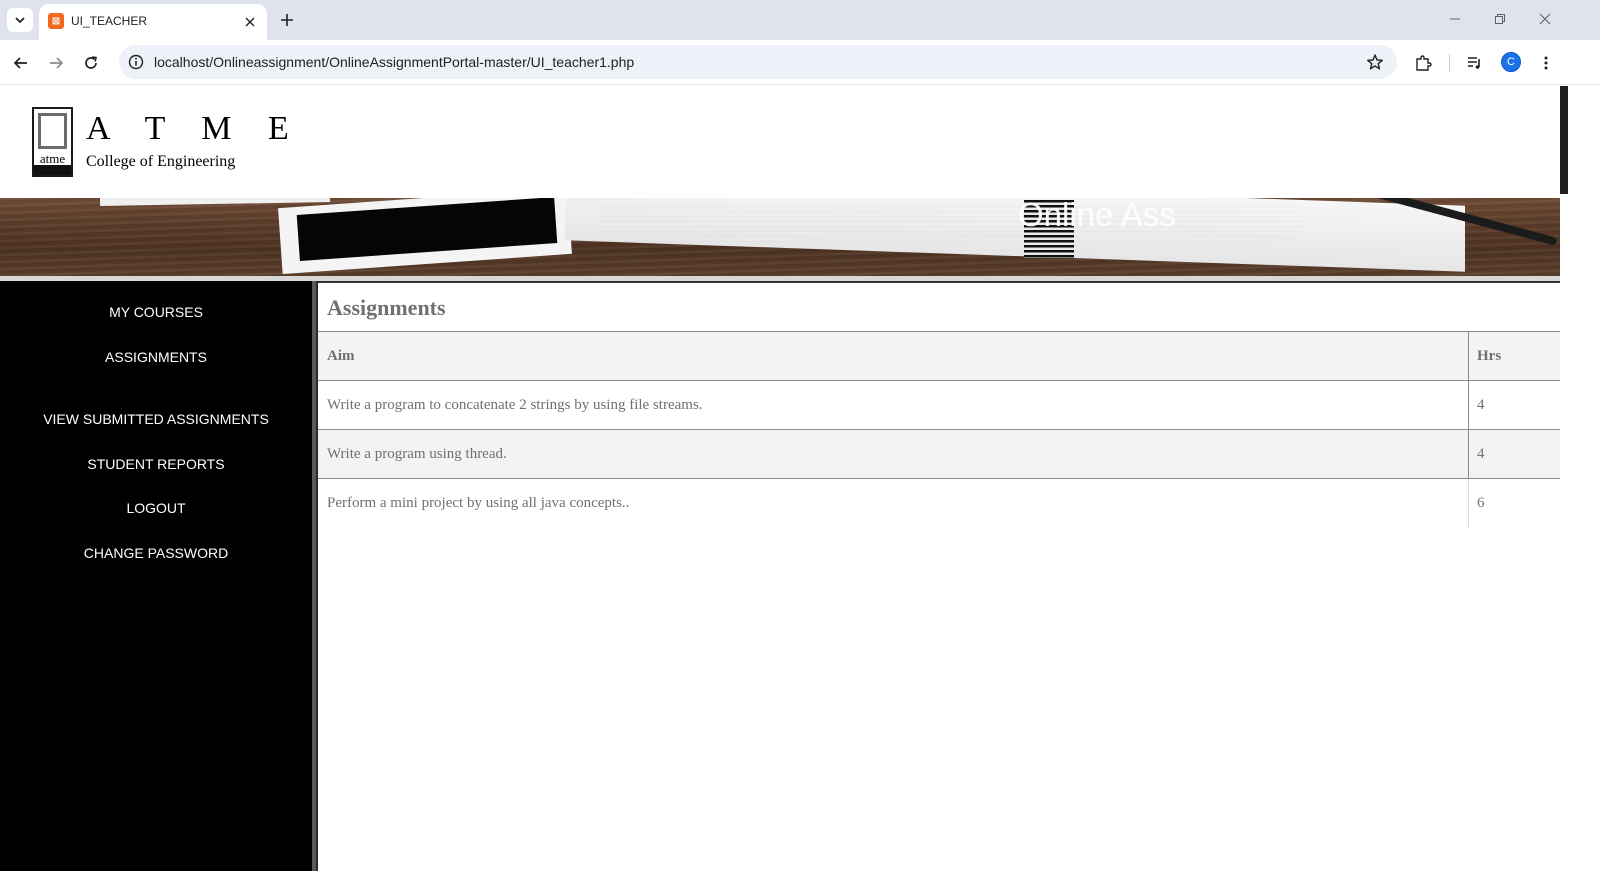  What do you see at coordinates (950, 222) in the screenshot?
I see `banner-notebook-lines` at bounding box center [950, 222].